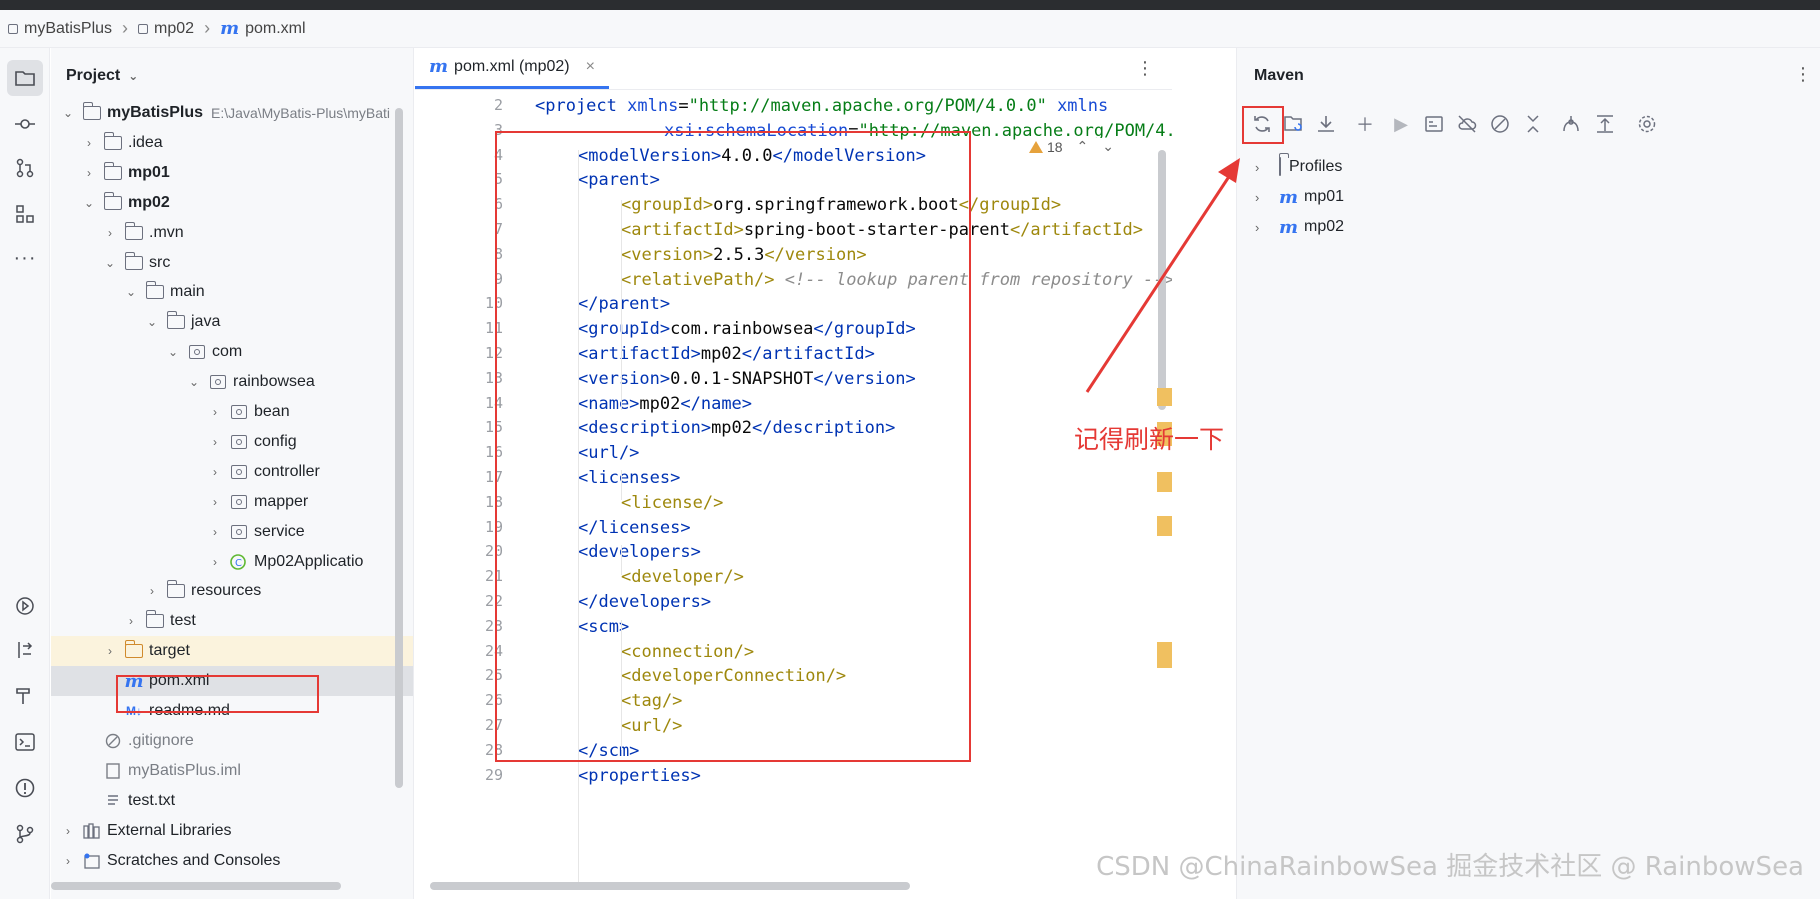  Describe the element at coordinates (232, 651) in the screenshot. I see `tree-item-target: › target` at that location.